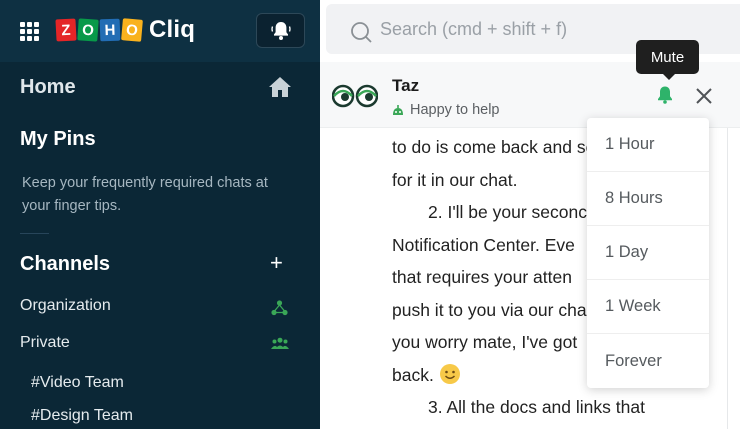  I want to click on sidebar-divider, so click(34, 233).